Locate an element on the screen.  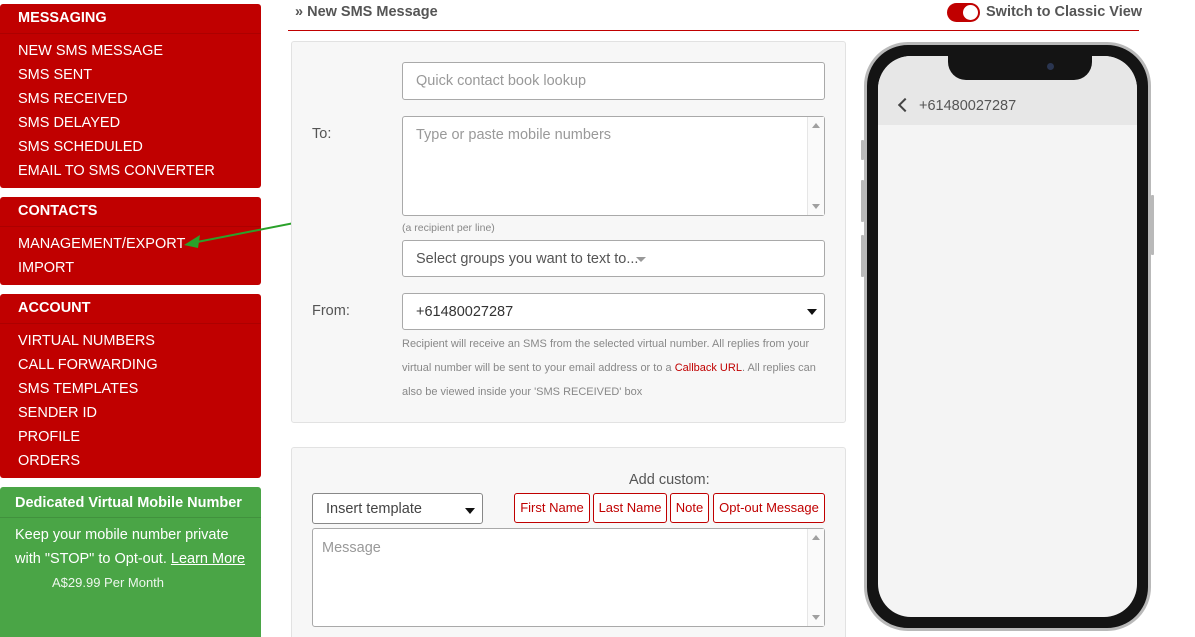
toggle-knob is located at coordinates (970, 12).